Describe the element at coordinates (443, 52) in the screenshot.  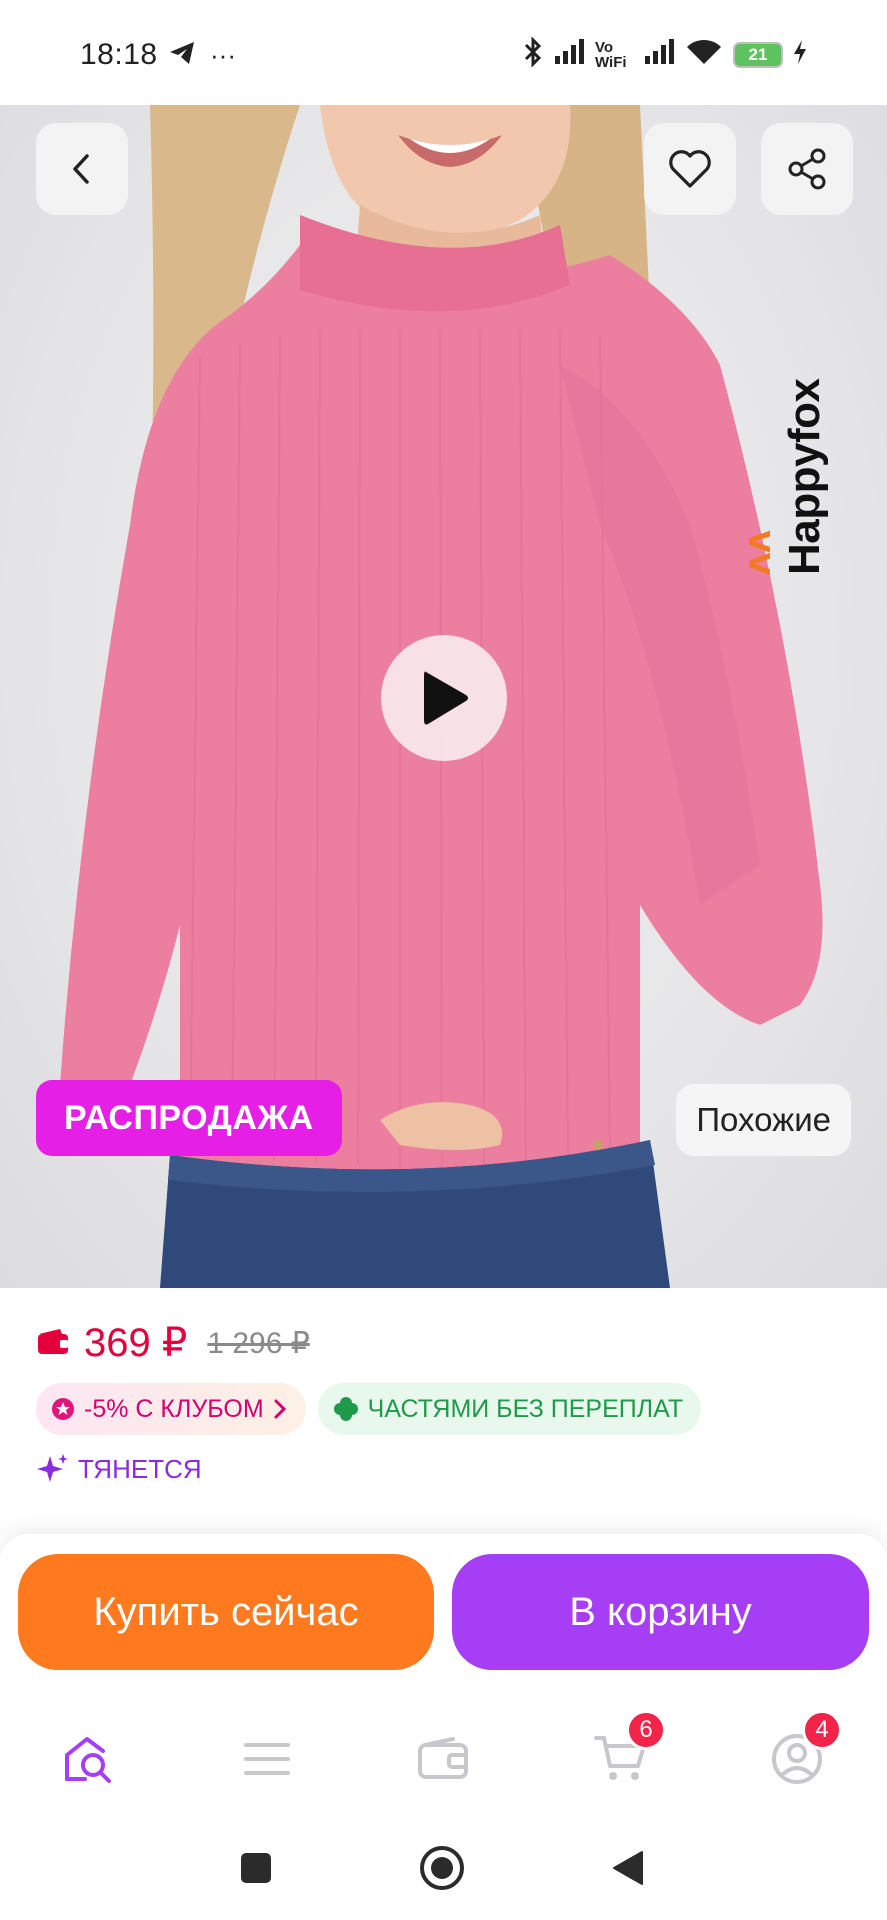
I see `status-bar: 18:18 ··· Vo WiFi 21` at that location.